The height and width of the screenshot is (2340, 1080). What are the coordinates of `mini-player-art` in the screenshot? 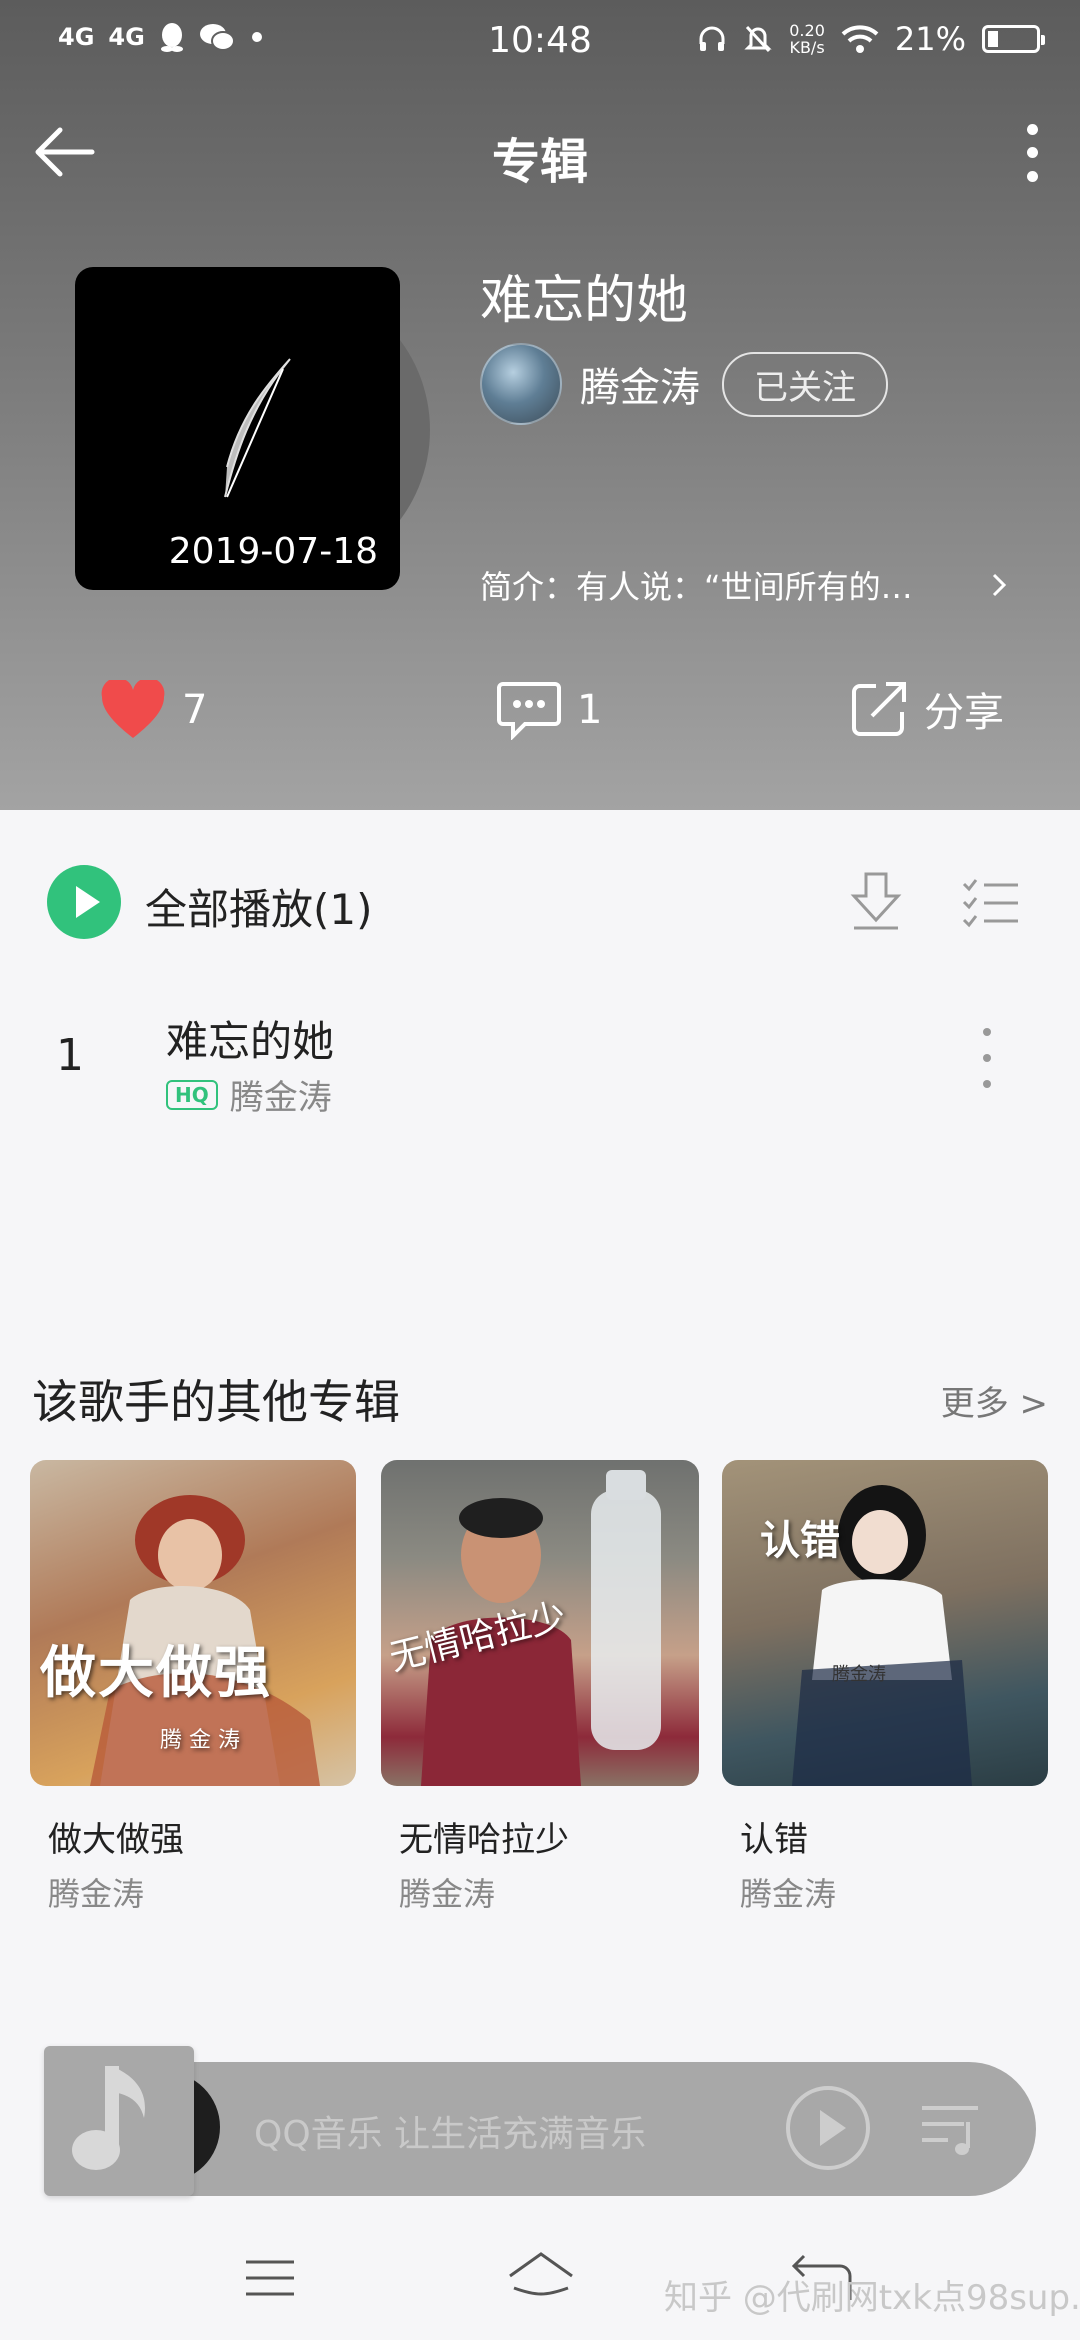 It's located at (119, 2121).